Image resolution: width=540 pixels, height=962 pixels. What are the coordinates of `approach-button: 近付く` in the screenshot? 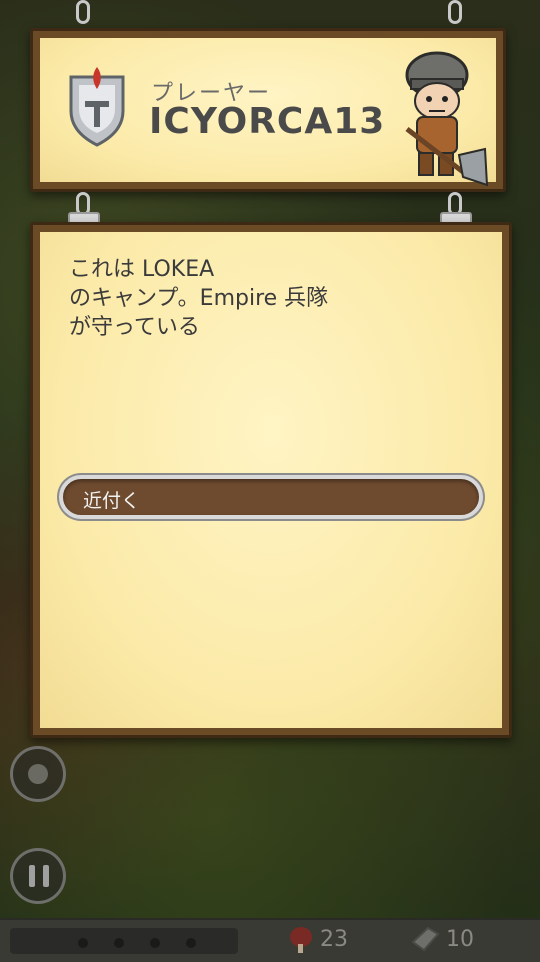 It's located at (271, 497).